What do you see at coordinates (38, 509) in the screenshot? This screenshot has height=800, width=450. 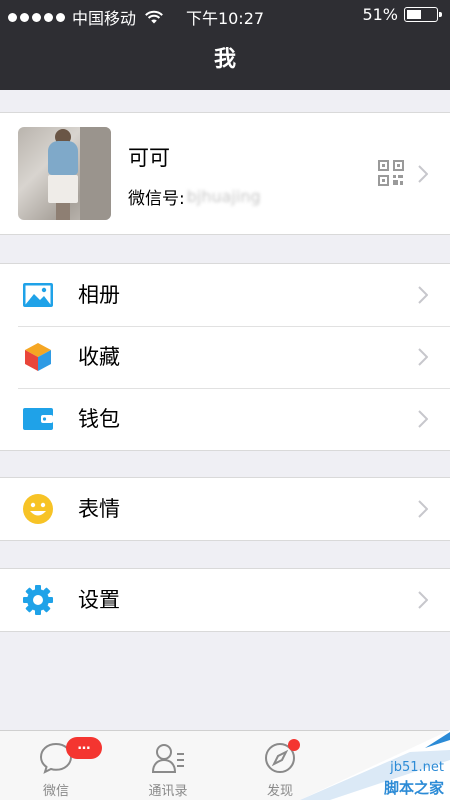 I see `smiley-icon` at bounding box center [38, 509].